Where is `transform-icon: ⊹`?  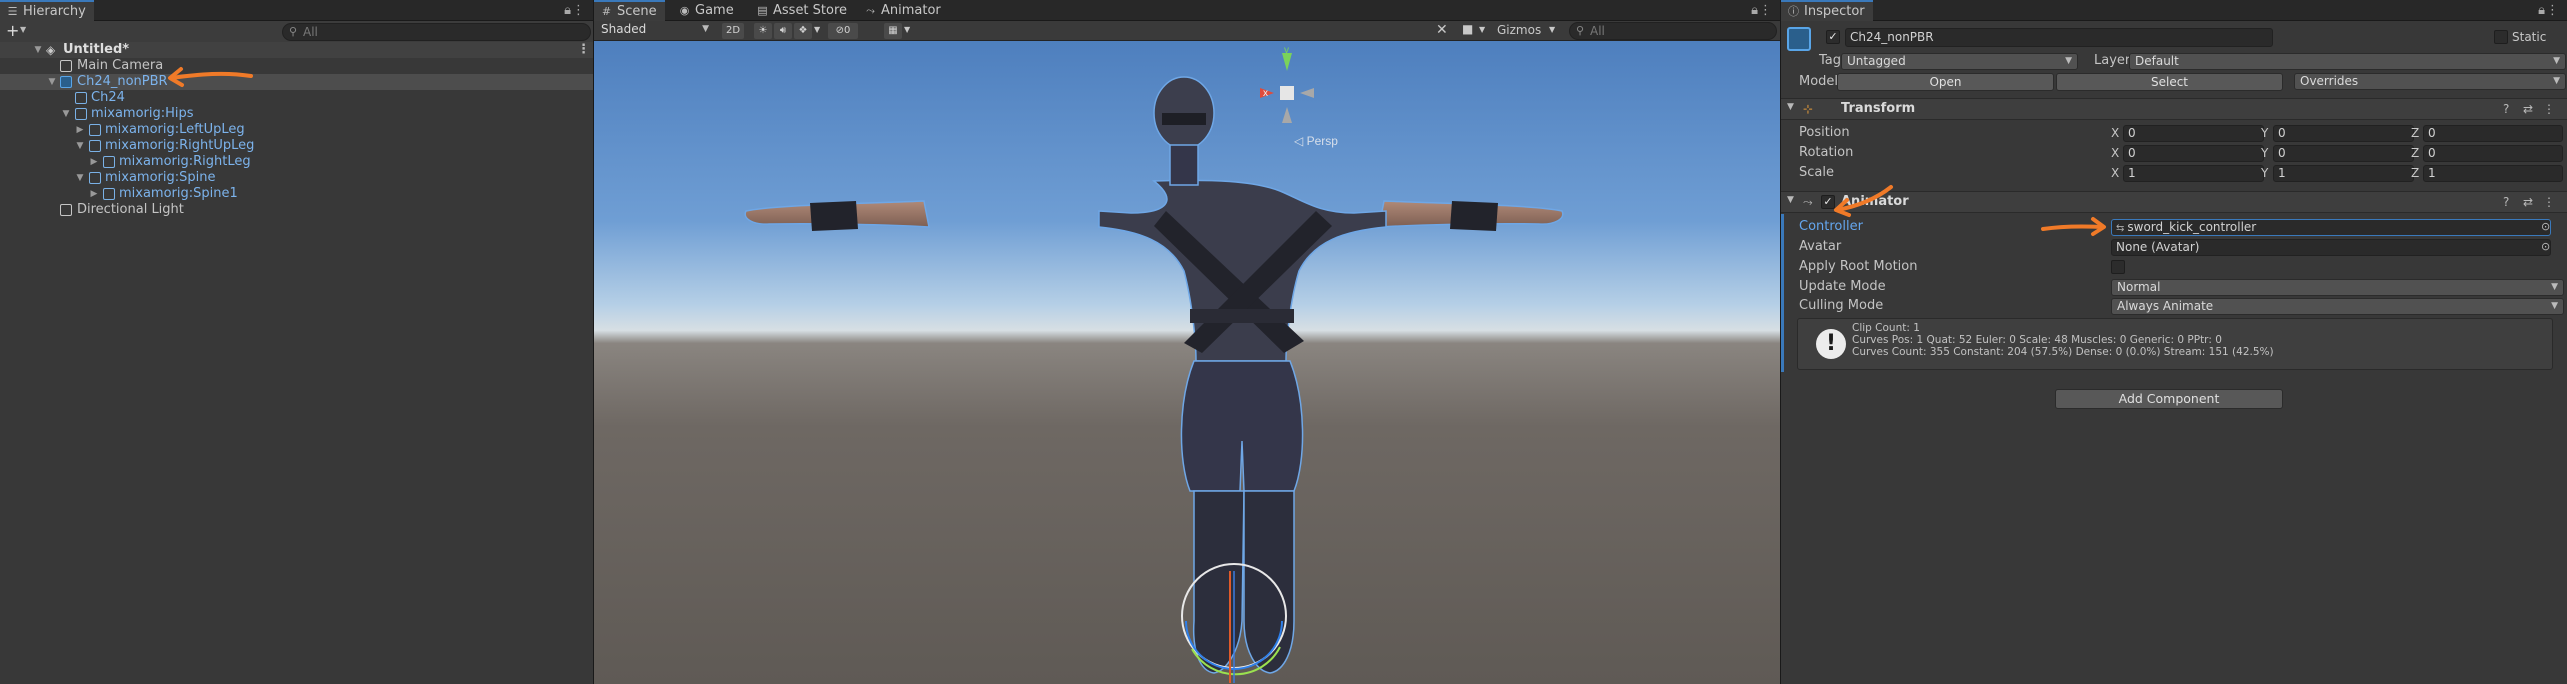
transform-icon: ⊹ is located at coordinates (1808, 109).